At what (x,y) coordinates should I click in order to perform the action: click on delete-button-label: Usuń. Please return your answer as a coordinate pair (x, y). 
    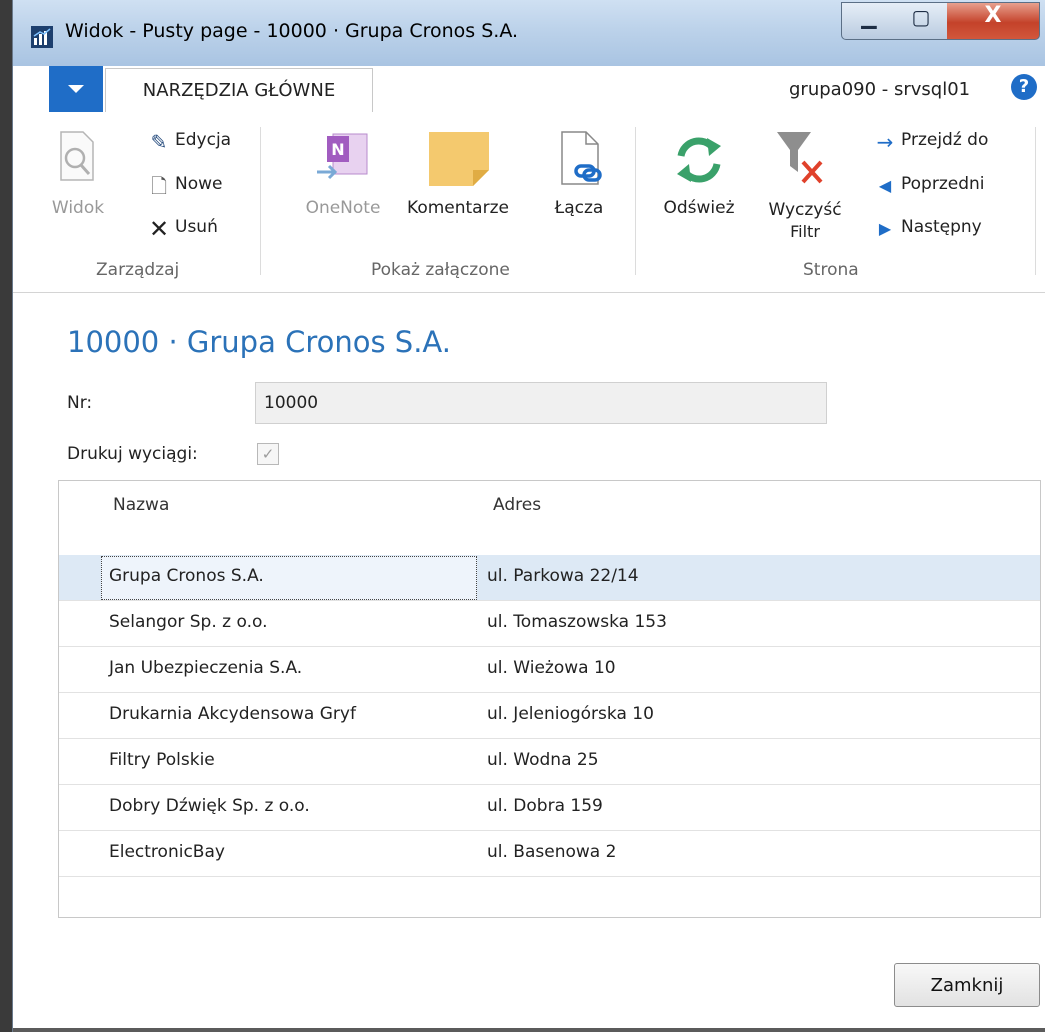
    Looking at the image, I should click on (196, 227).